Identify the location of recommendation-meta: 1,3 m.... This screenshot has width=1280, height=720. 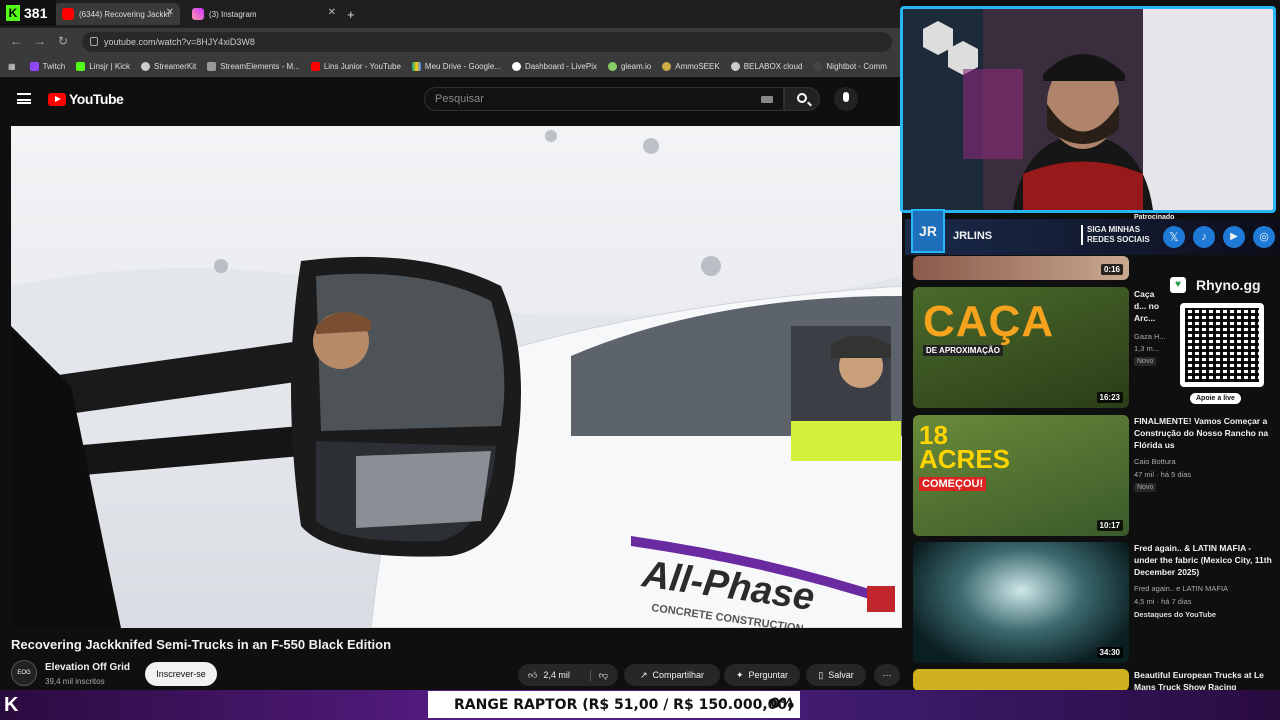
(1147, 348).